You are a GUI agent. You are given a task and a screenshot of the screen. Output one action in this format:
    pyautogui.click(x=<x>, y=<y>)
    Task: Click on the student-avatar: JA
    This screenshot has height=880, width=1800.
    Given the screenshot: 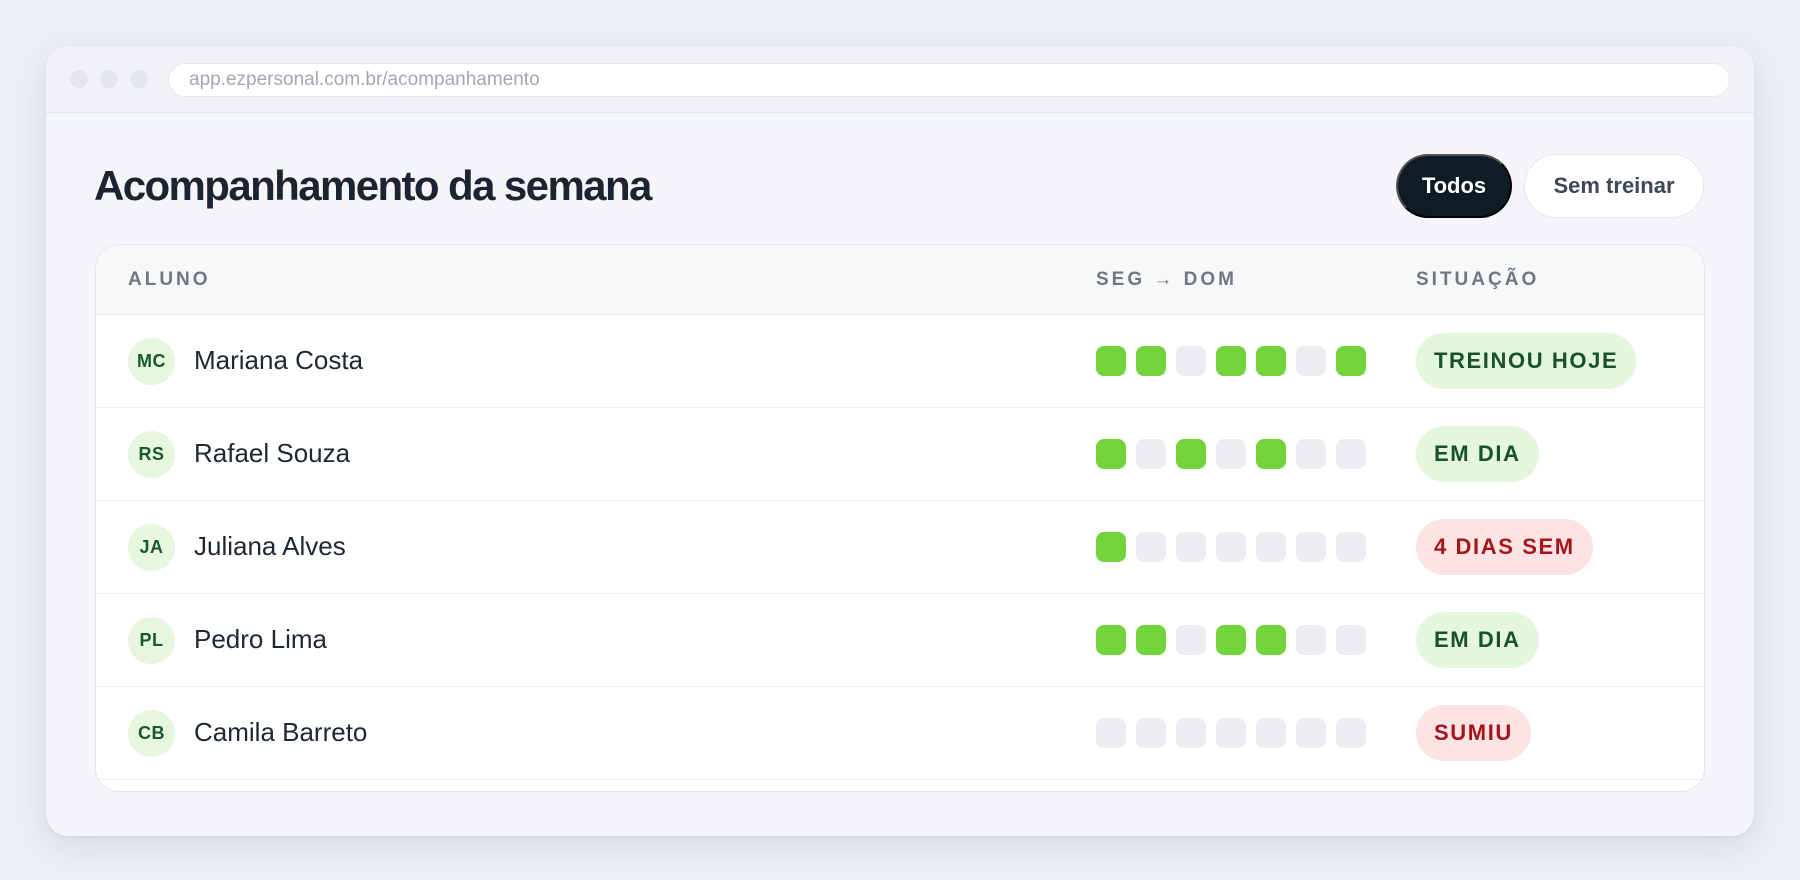 What is the action you would take?
    pyautogui.click(x=151, y=547)
    